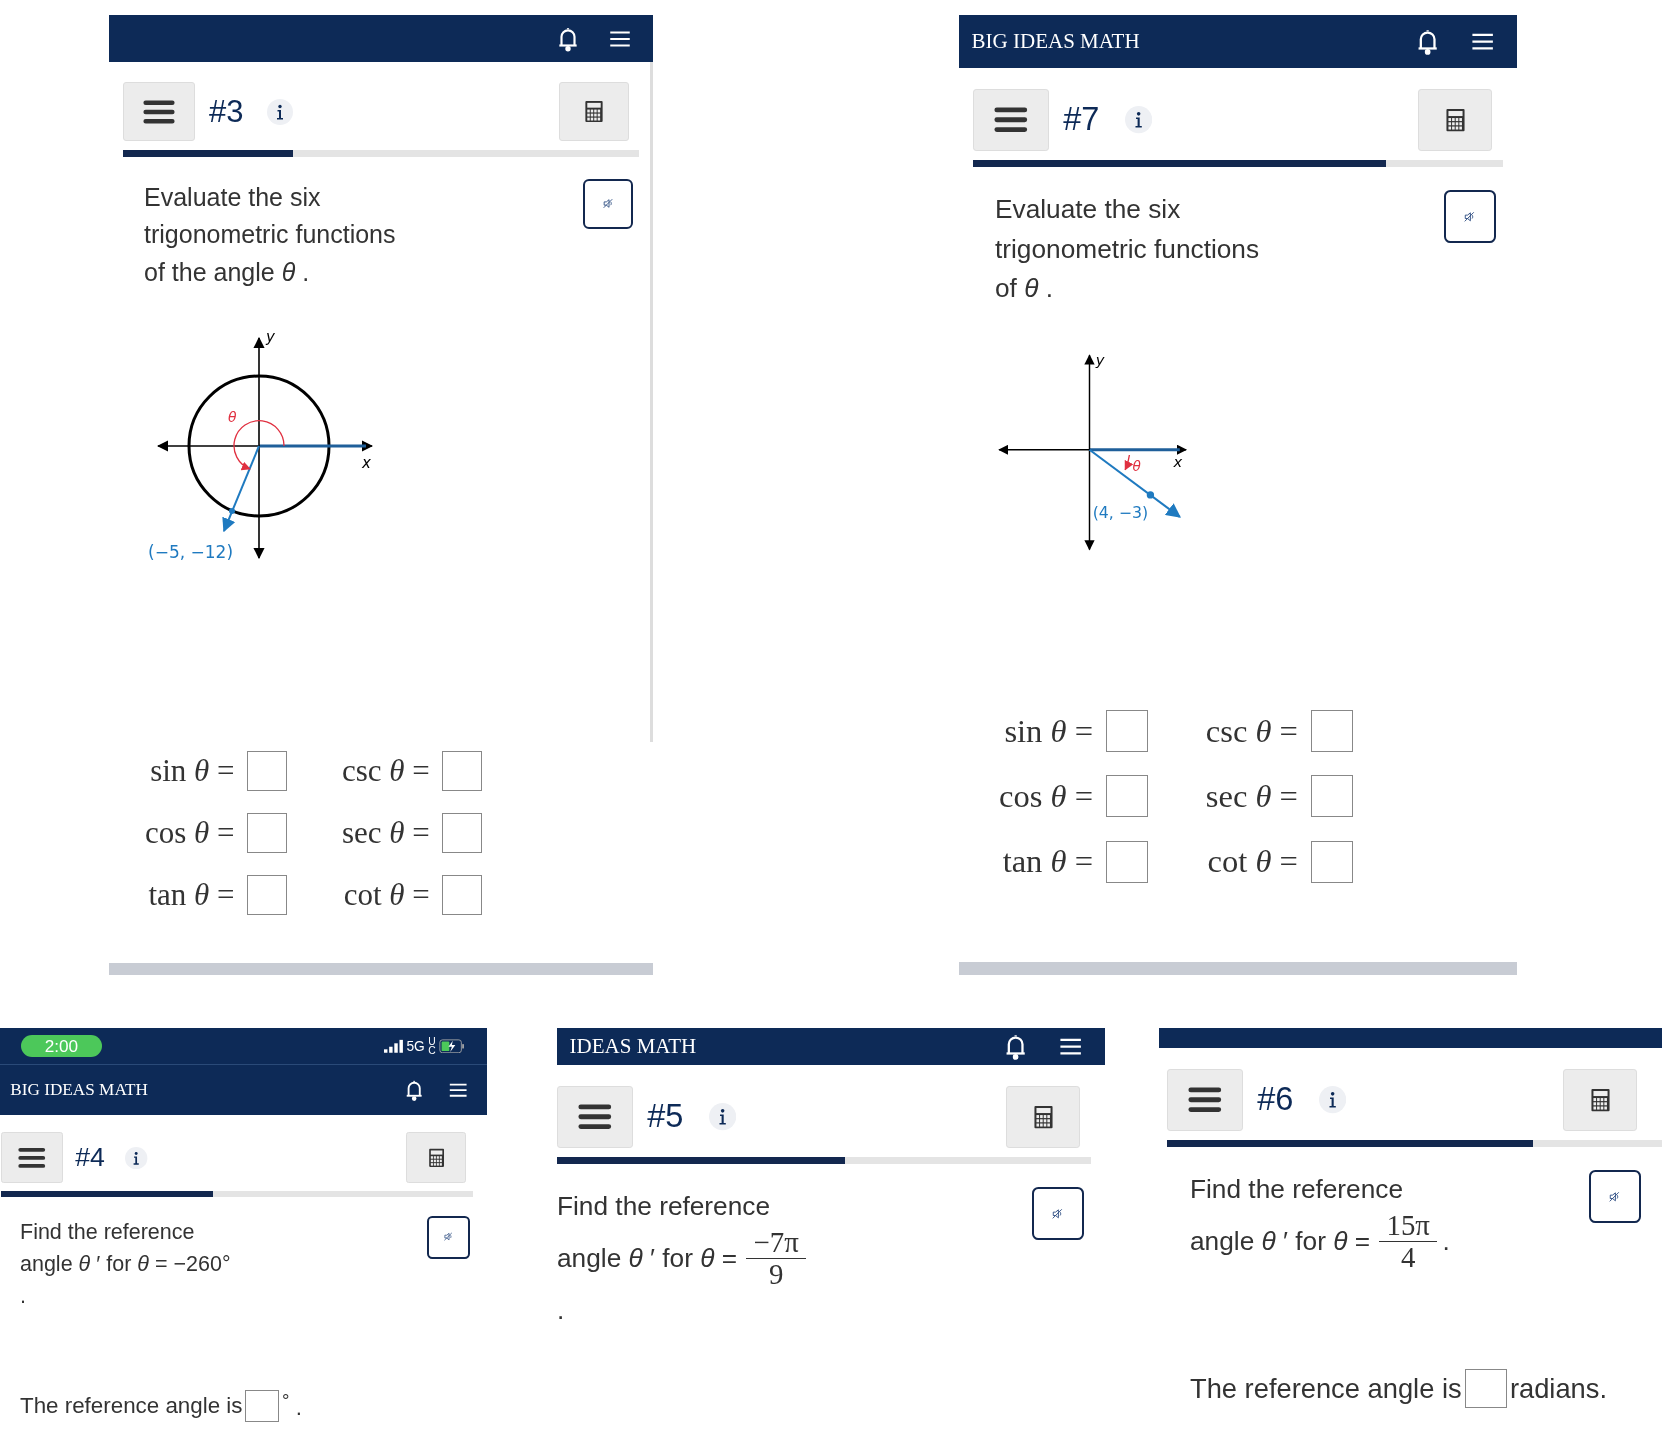 This screenshot has width=1662, height=1448. Describe the element at coordinates (1275, 1100) in the screenshot. I see `question-number: #6` at that location.